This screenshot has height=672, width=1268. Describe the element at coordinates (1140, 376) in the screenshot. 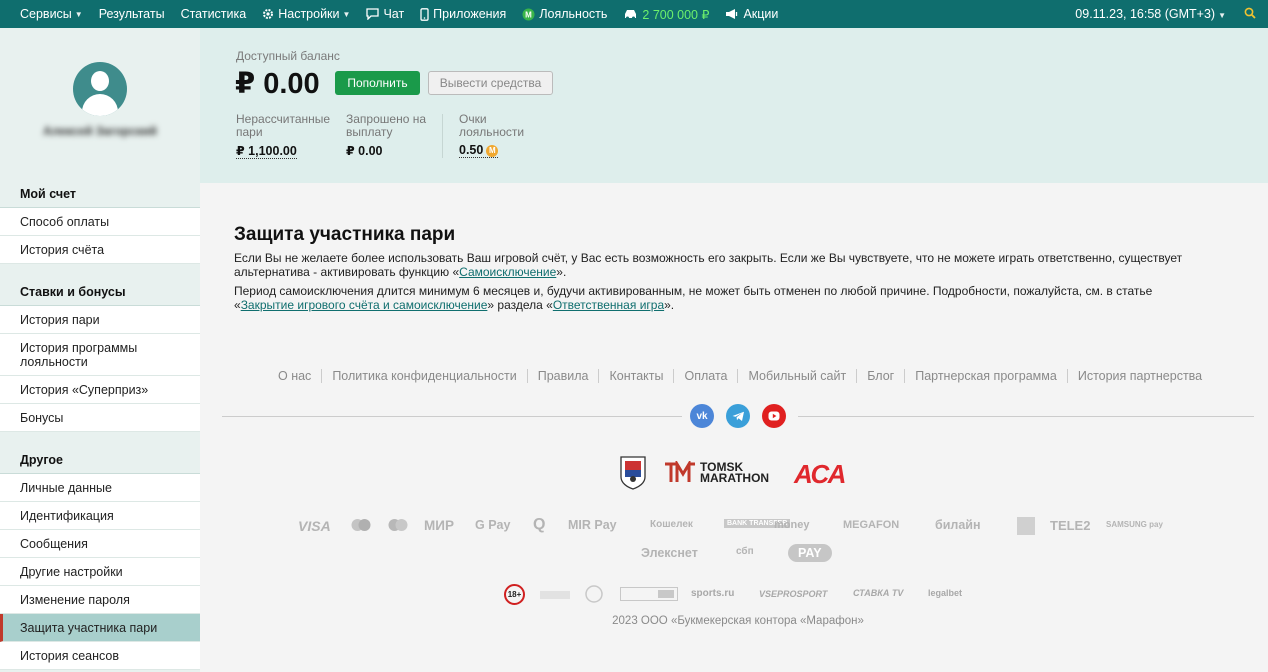

I see `footer-link-partnership-history: История партнерства` at that location.